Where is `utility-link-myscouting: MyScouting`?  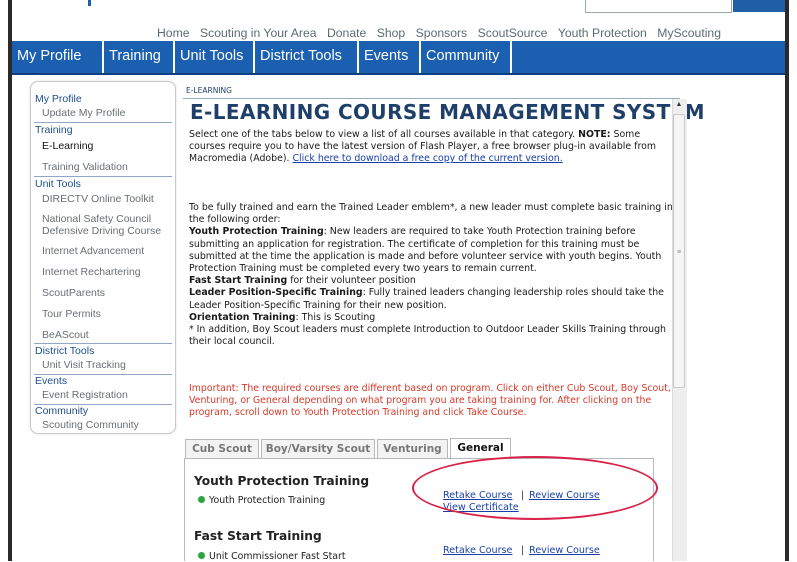 utility-link-myscouting: MyScouting is located at coordinates (689, 33).